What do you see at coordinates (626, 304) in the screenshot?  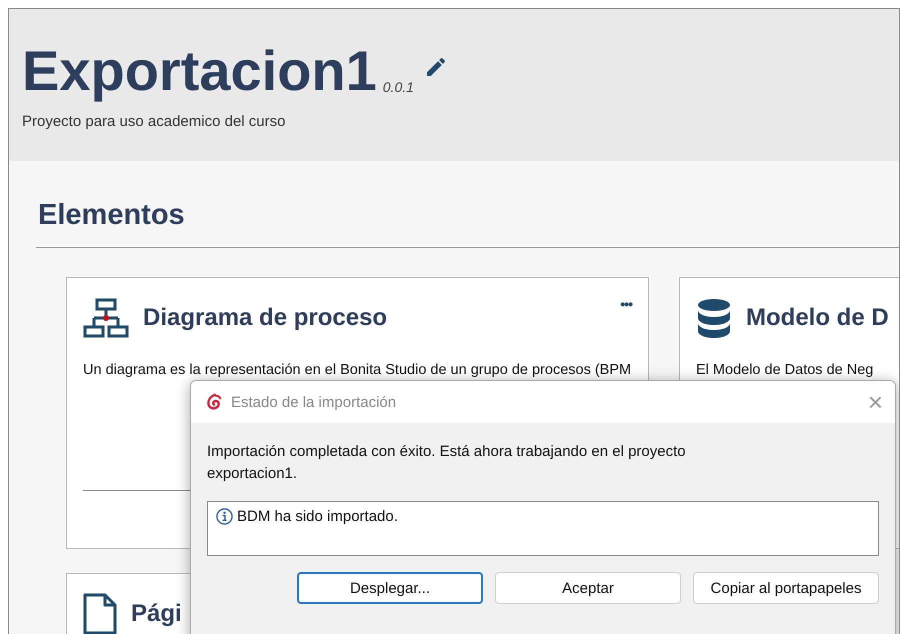 I see `more-menu: •••` at bounding box center [626, 304].